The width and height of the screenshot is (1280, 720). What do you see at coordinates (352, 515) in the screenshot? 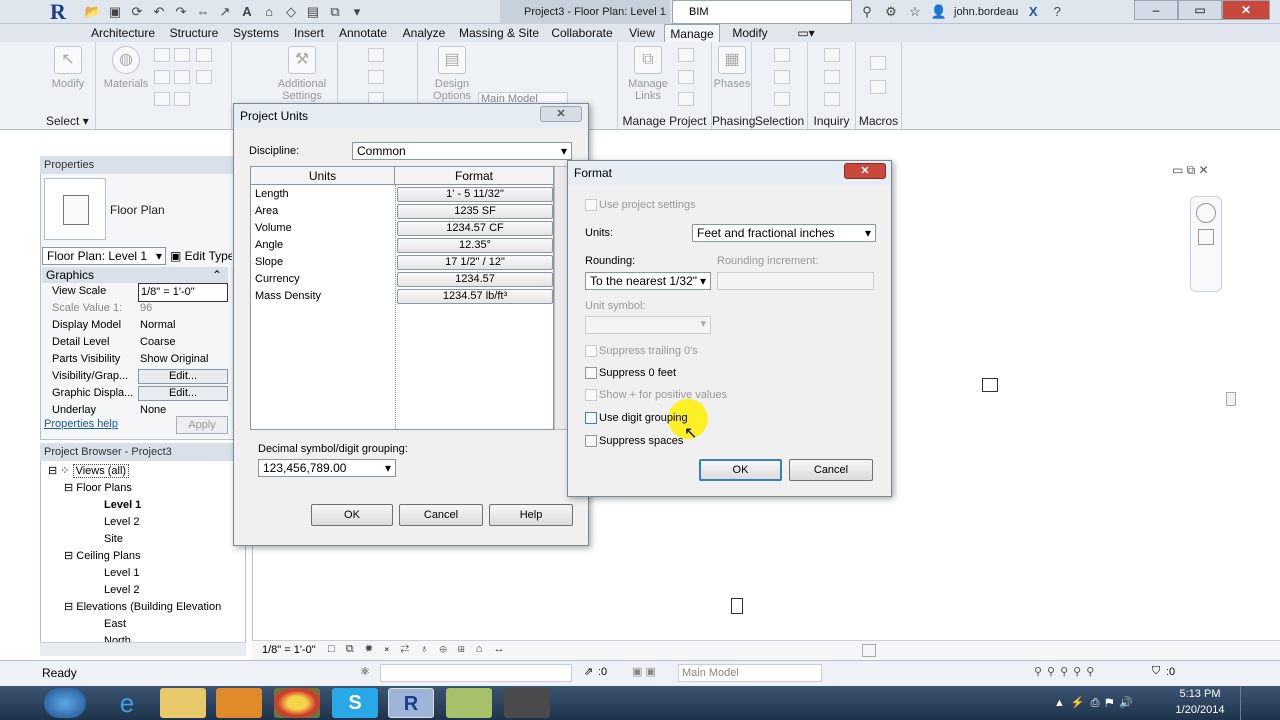
I see `project-units-ok-button: OK` at bounding box center [352, 515].